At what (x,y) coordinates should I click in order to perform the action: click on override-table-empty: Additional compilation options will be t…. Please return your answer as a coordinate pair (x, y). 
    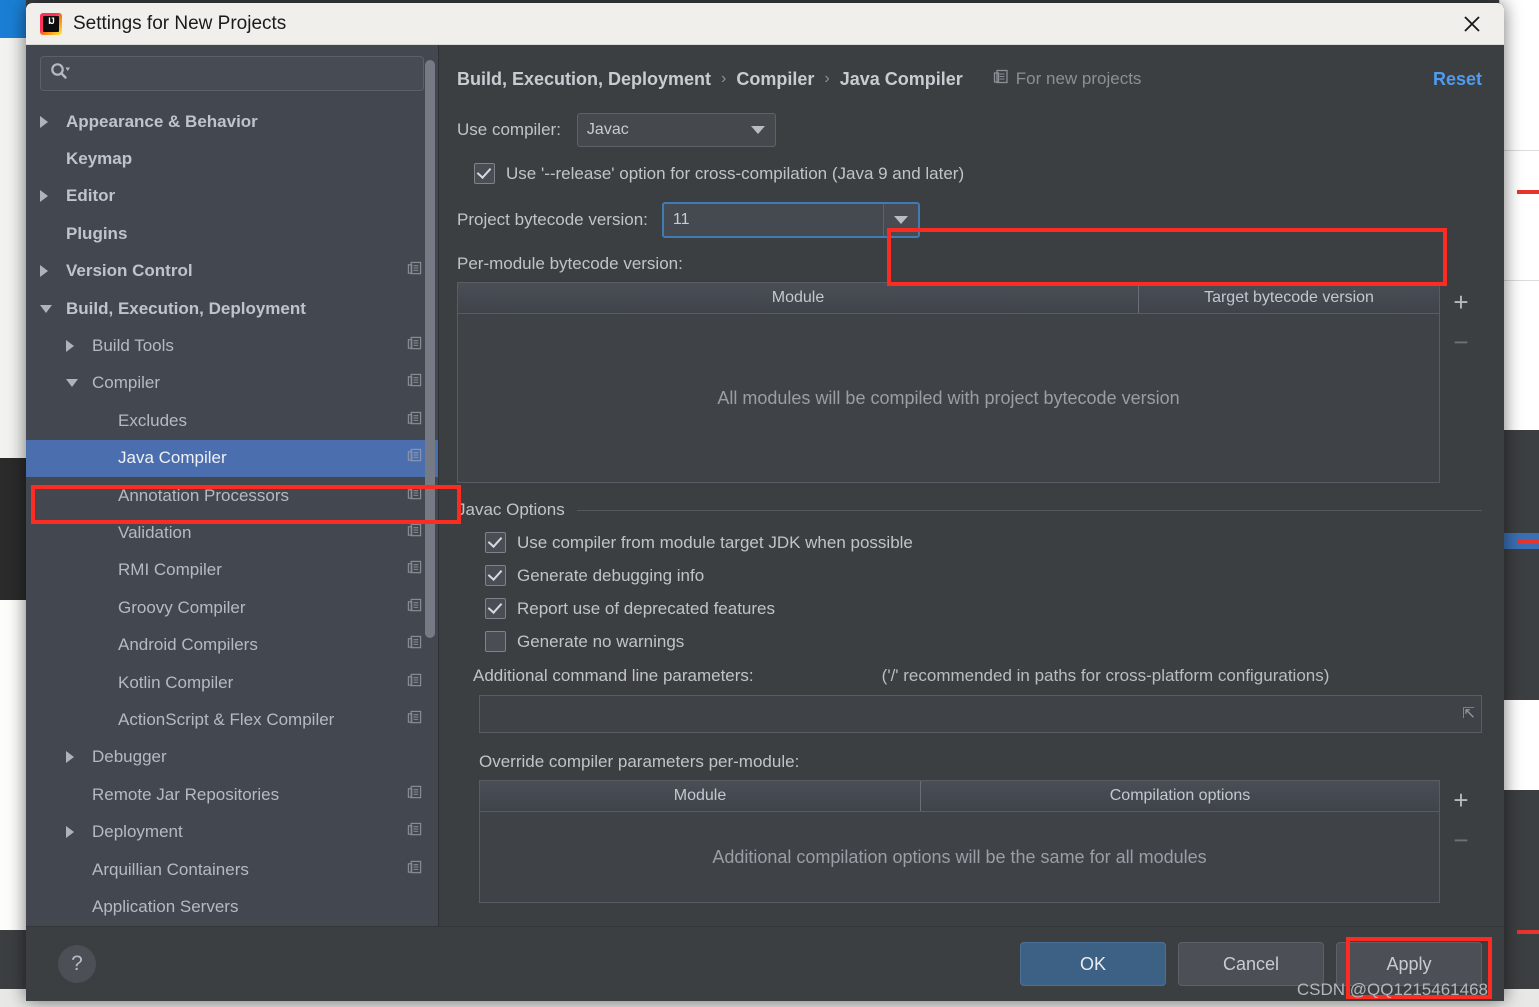
    Looking at the image, I should click on (959, 856).